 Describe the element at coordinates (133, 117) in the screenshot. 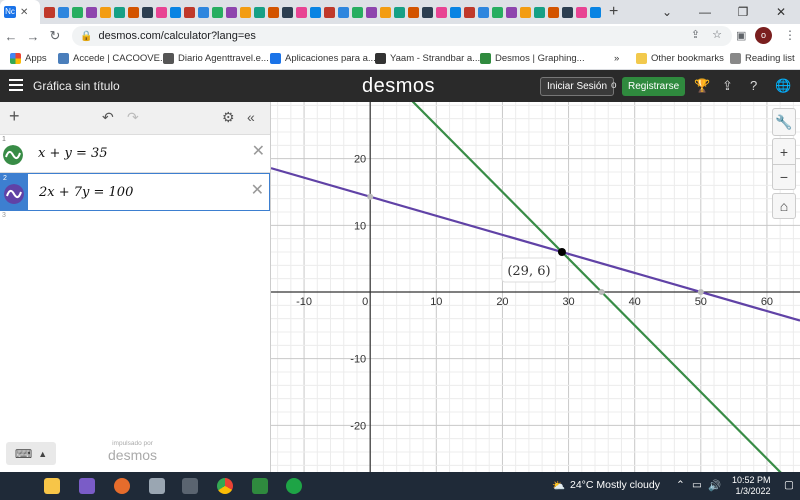

I see `redo-icon: ↷` at that location.